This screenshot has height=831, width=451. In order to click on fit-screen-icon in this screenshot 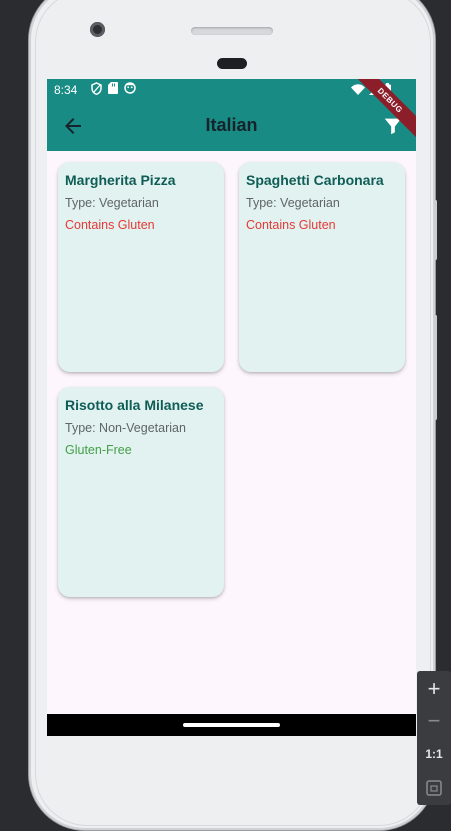, I will do `click(434, 788)`.